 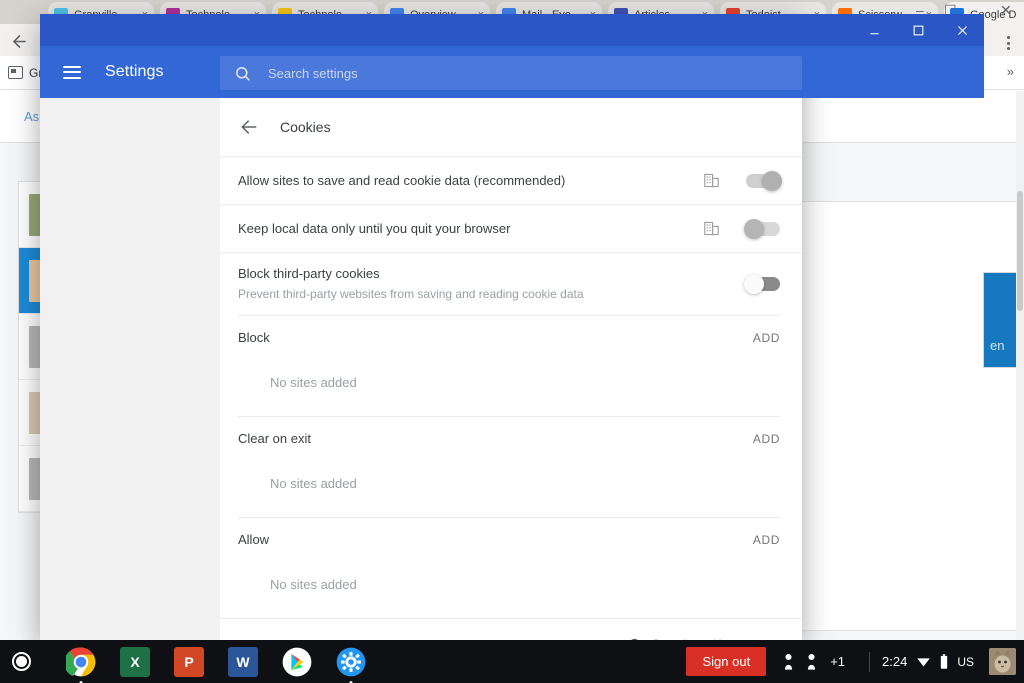 I want to click on row-label: Block third-party cookies, so click(x=309, y=273).